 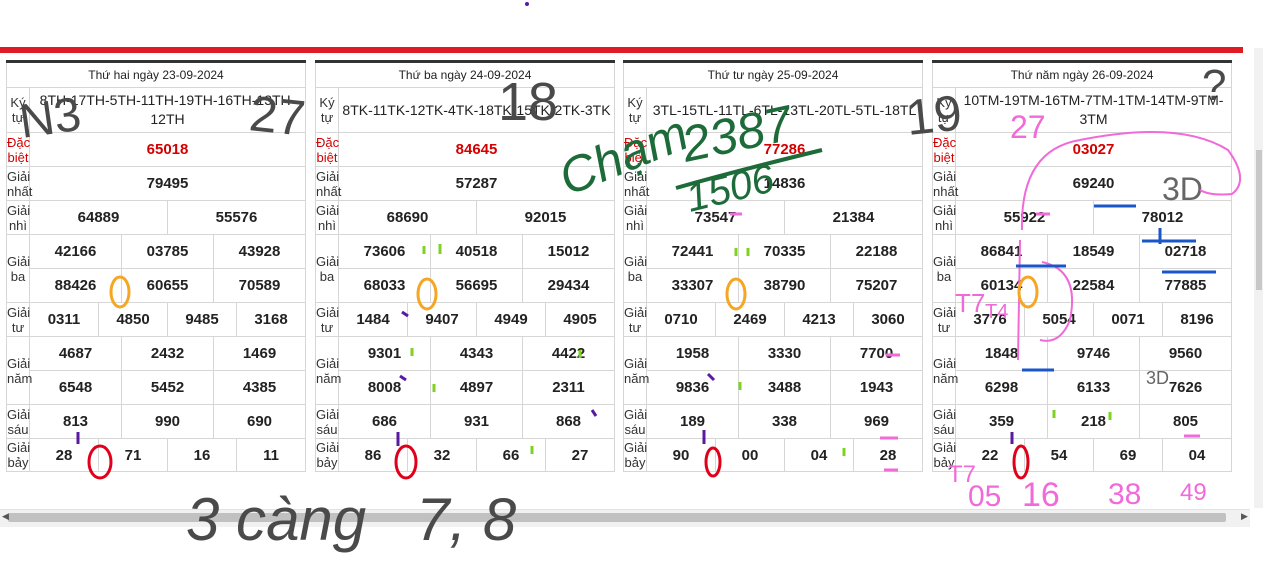 What do you see at coordinates (167, 149) in the screenshot?
I see `dac-biet-value: 65018` at bounding box center [167, 149].